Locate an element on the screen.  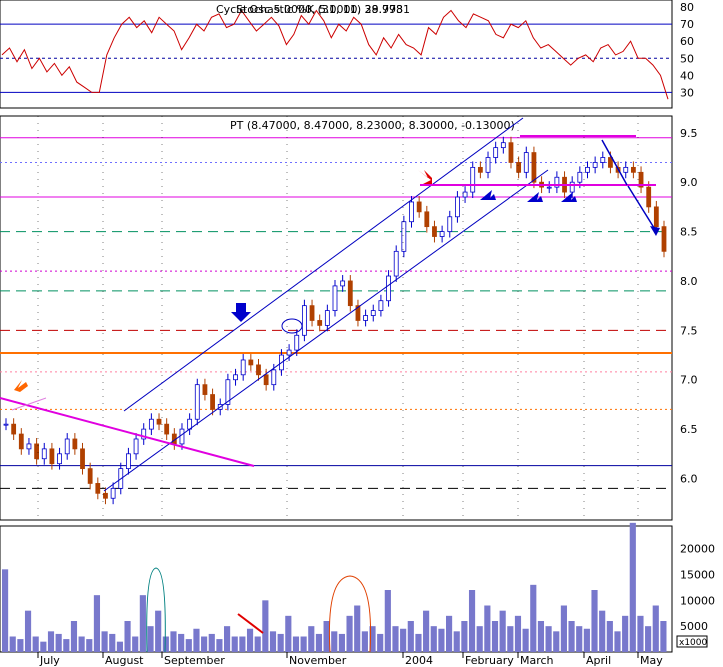
price-tick-label: 7.5 is located at coordinates (689, 330).